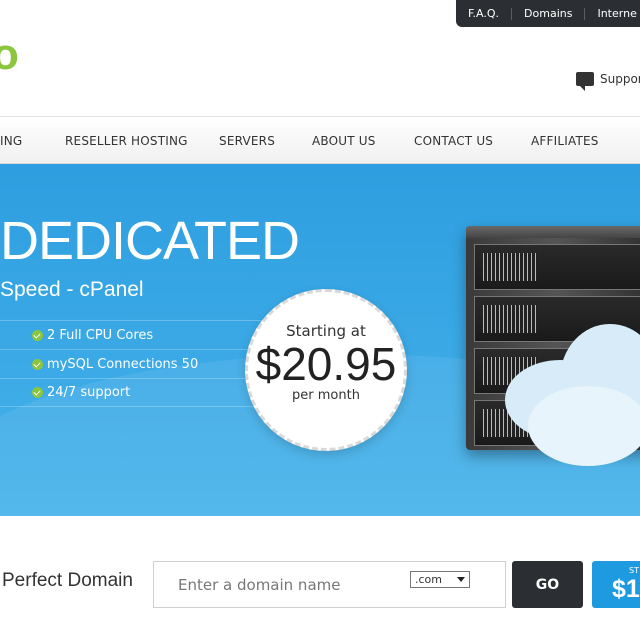 The image size is (640, 640). Describe the element at coordinates (326, 364) in the screenshot. I see `price-amount: $20.95` at that location.